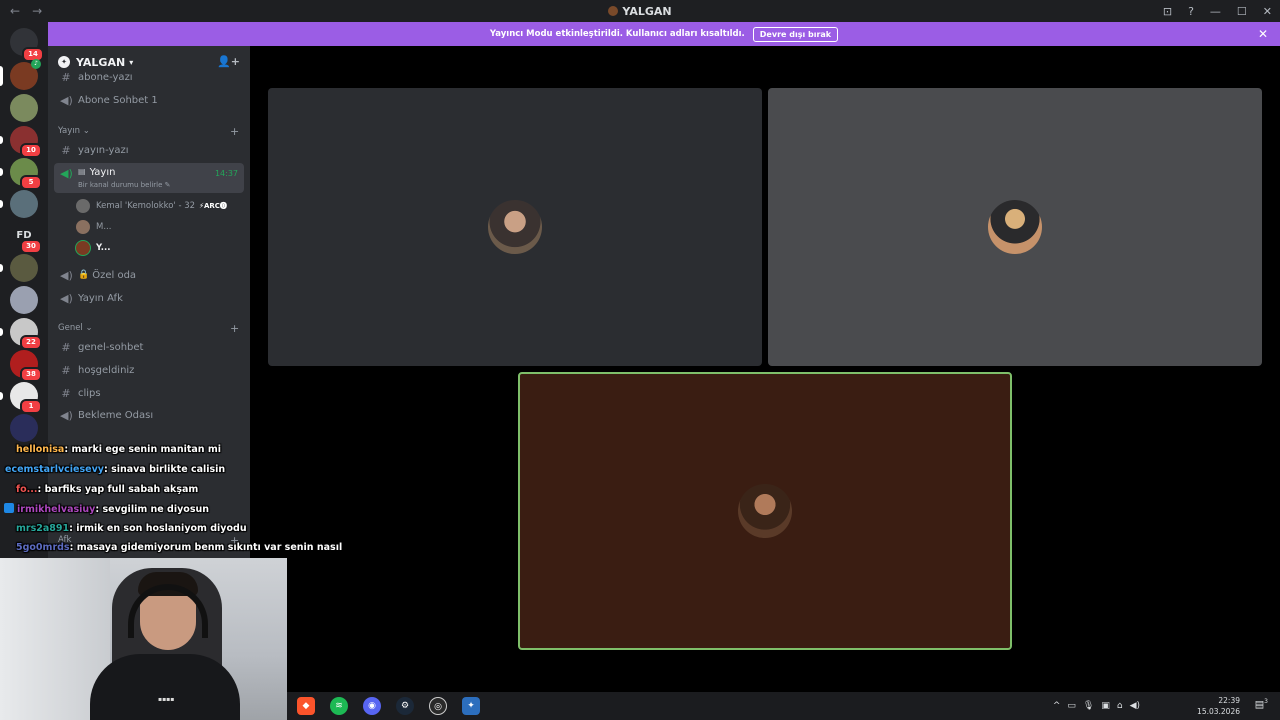  Describe the element at coordinates (372, 706) in the screenshot. I see `discord-icon: ◉` at that location.